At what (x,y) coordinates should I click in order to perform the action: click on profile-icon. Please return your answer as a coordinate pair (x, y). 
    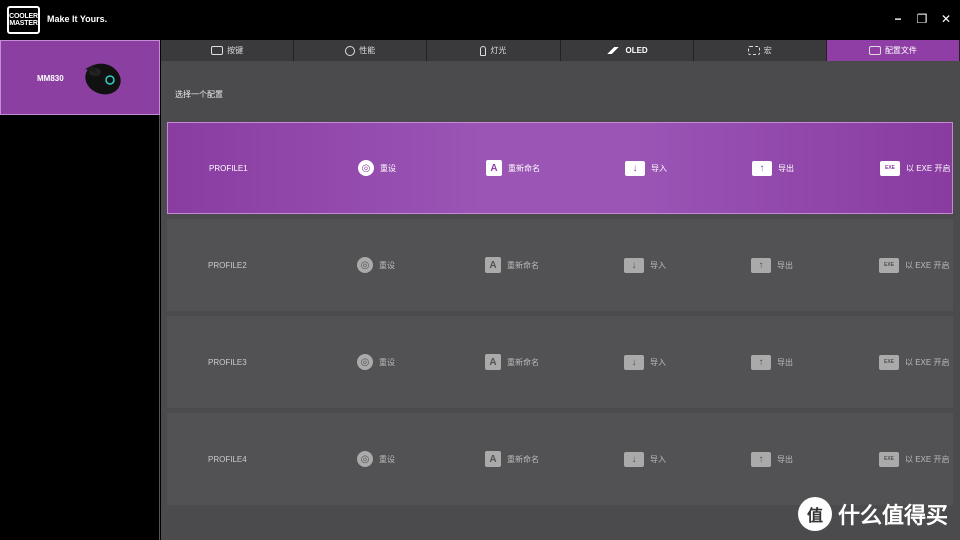
    Looking at the image, I should click on (874, 50).